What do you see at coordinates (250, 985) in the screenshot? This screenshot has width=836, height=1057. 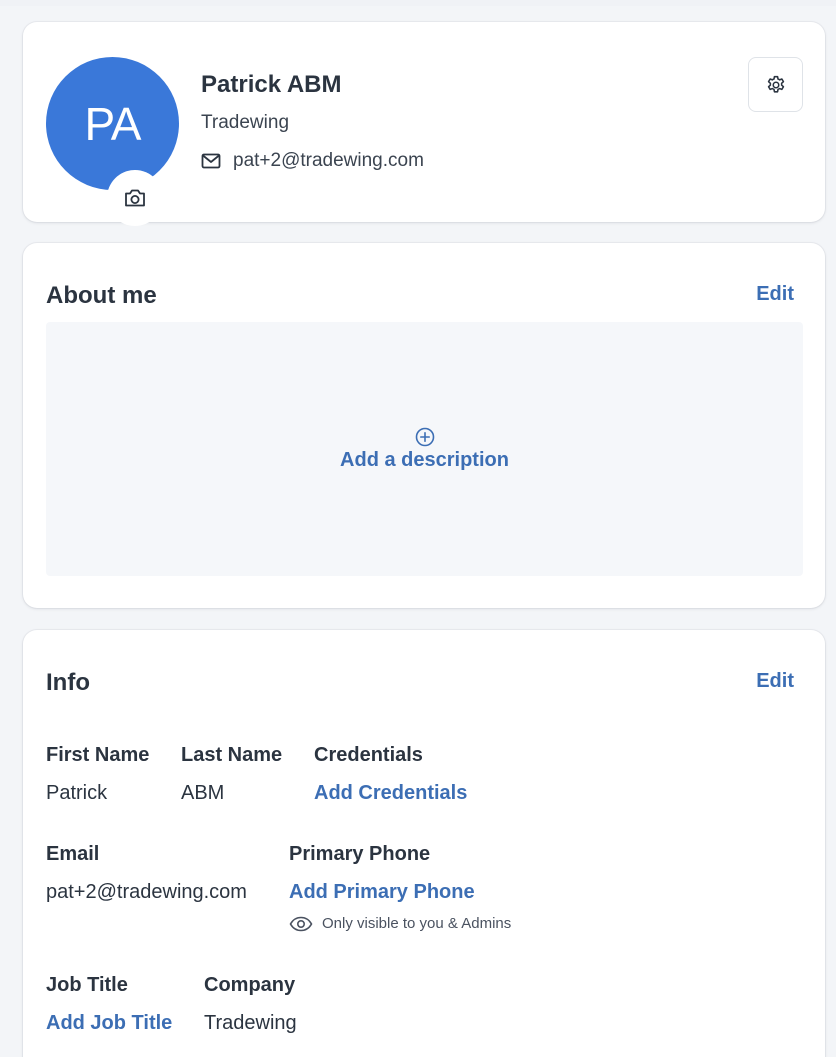 I see `company-label: Company` at bounding box center [250, 985].